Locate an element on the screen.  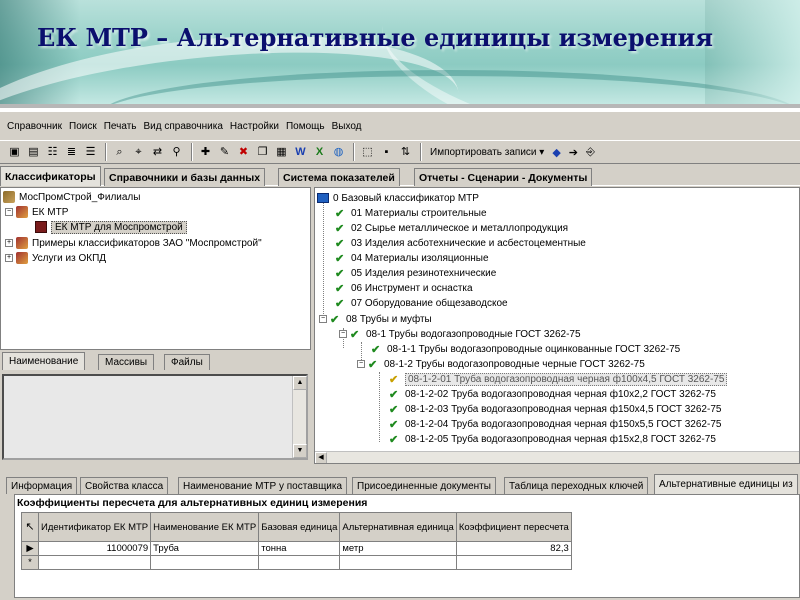
tree-root: МосПромСтрой_Филиалы is located at coordinates (71, 197).